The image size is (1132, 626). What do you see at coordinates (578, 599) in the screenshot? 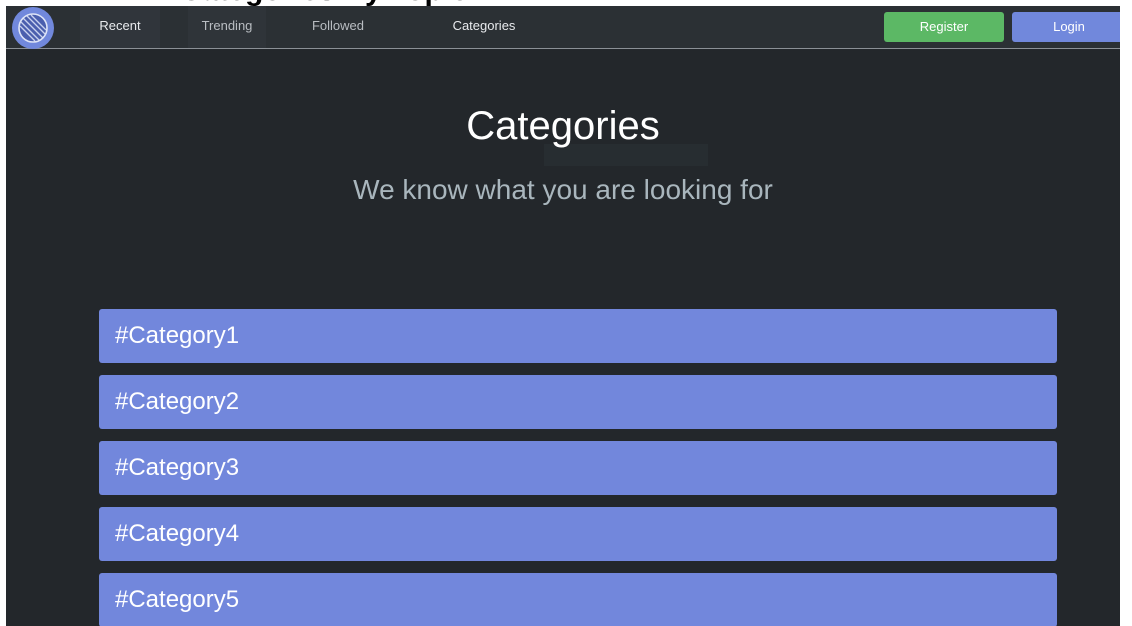
I see `category-item-5: #Category5` at bounding box center [578, 599].